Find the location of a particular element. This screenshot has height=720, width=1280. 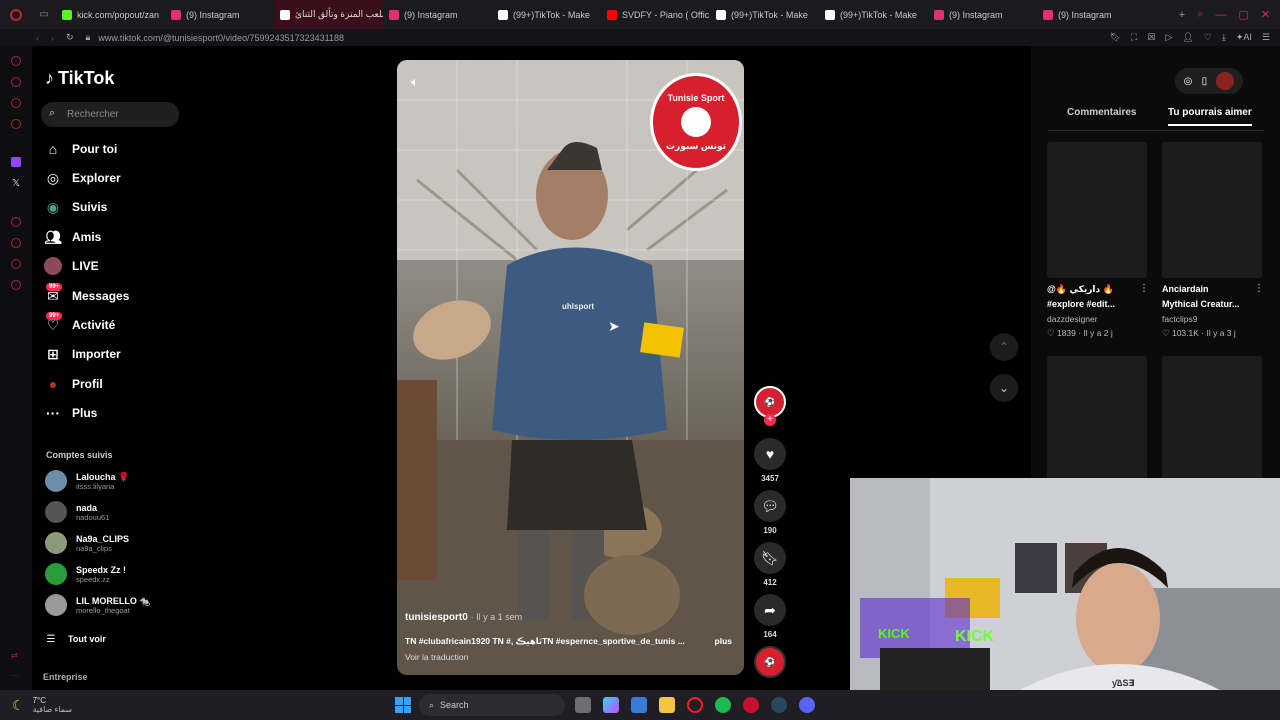

task-view-icon is located at coordinates (583, 705).